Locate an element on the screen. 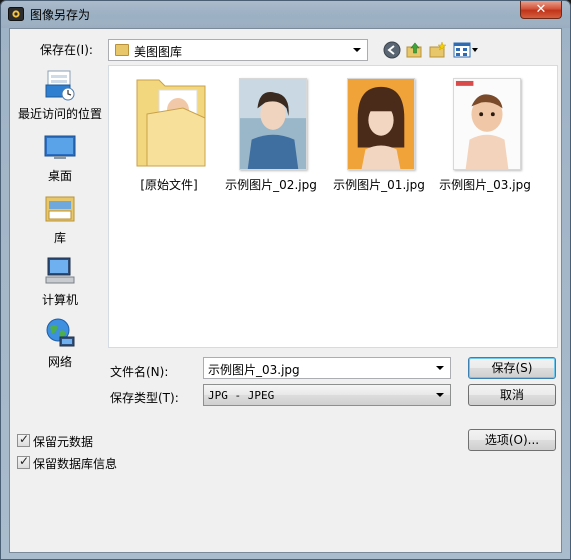 The width and height of the screenshot is (571, 560). place-label: 库 is located at coordinates (59, 238).